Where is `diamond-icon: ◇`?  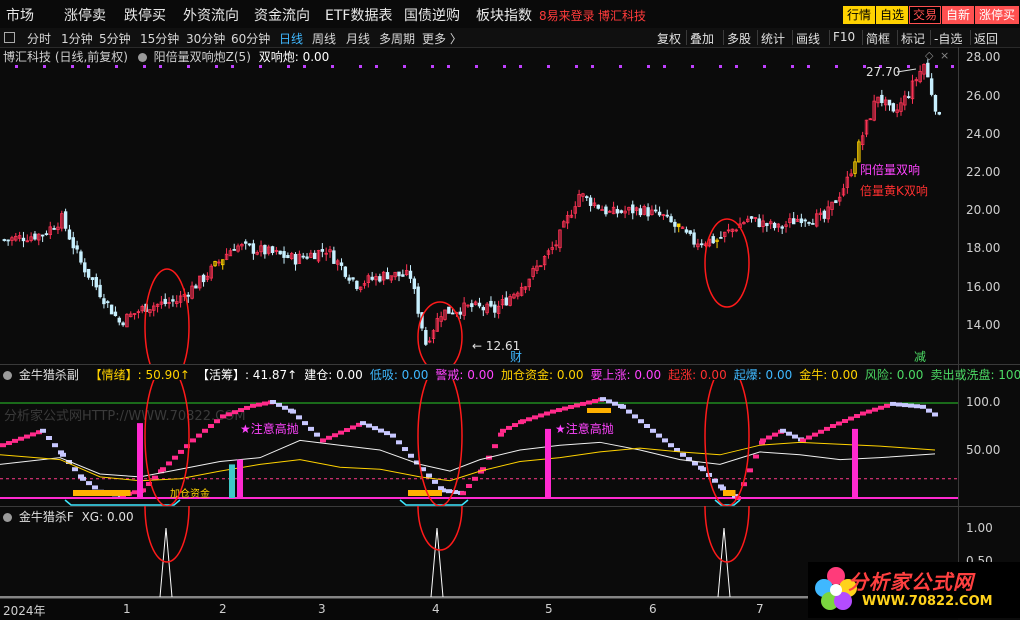
diamond-icon: ◇ is located at coordinates (929, 55).